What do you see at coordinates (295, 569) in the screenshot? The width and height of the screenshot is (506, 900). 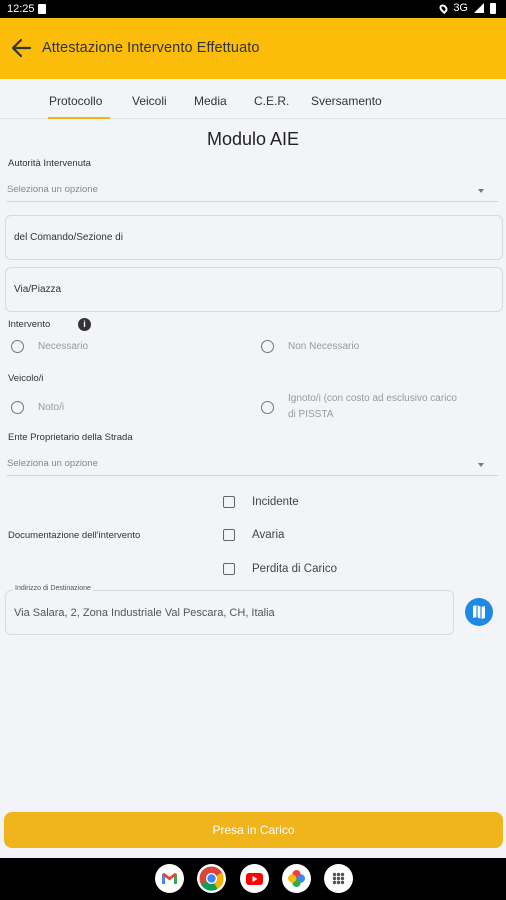 I see `checkbox-perdita-carico-label: Perdita di Carico` at bounding box center [295, 569].